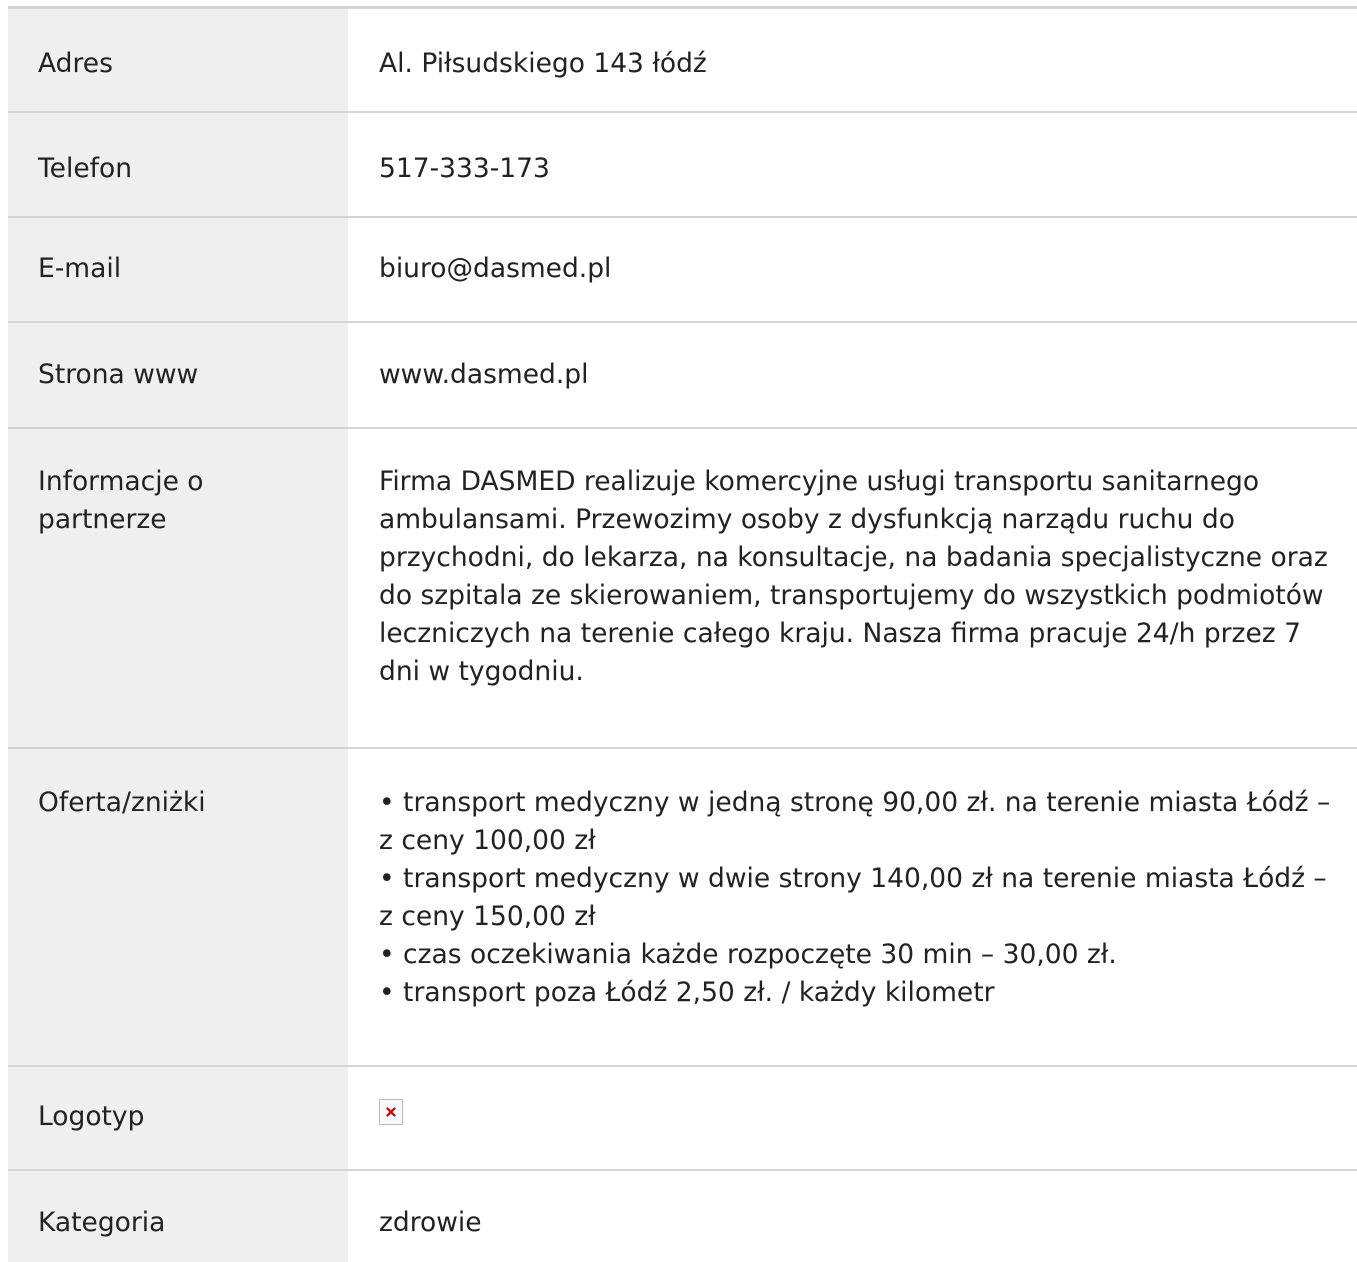 Image resolution: width=1357 pixels, height=1262 pixels. Describe the element at coordinates (178, 907) in the screenshot. I see `offer-label: Oferta/zniżki` at that location.